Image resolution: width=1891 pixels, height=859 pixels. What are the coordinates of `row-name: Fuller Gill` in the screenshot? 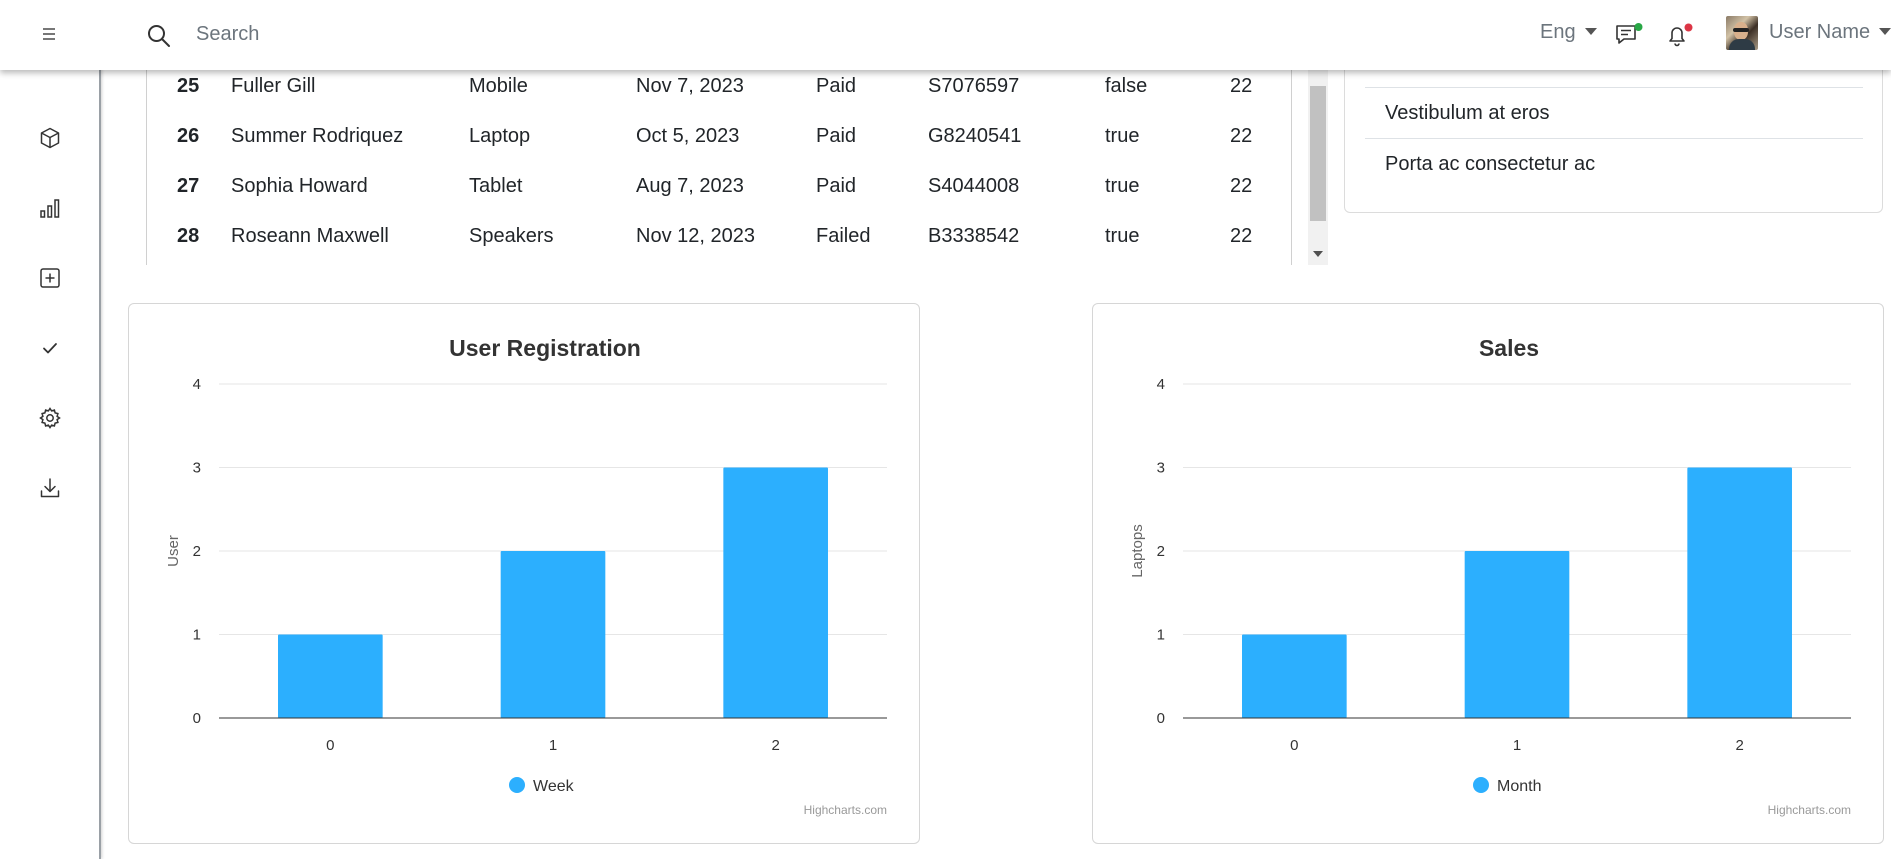 It's located at (273, 86).